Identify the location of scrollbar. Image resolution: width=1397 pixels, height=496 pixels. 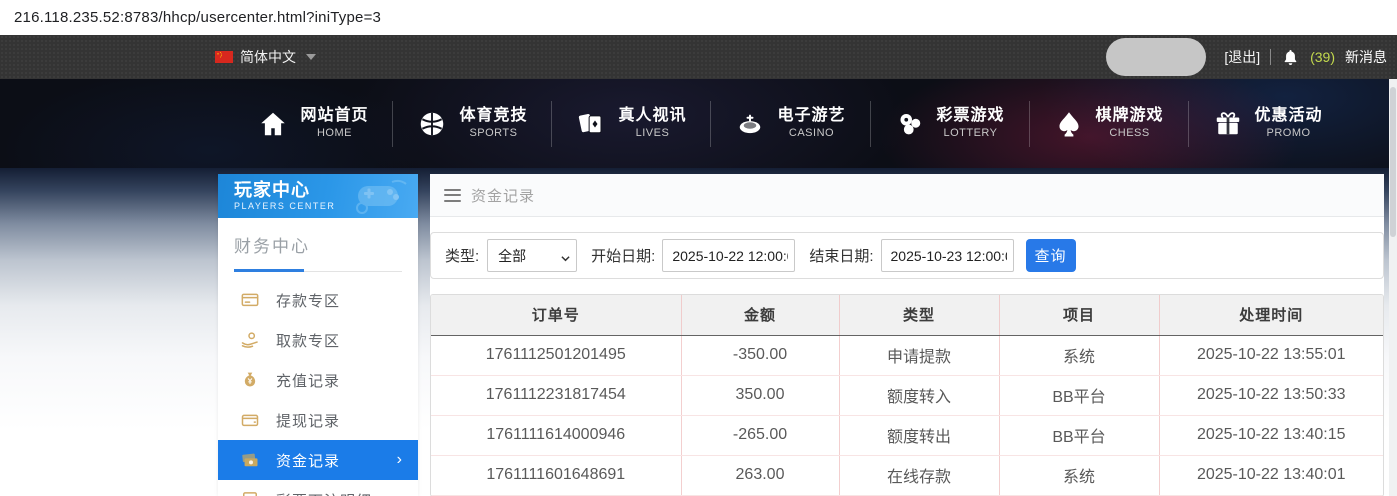
(1393, 287).